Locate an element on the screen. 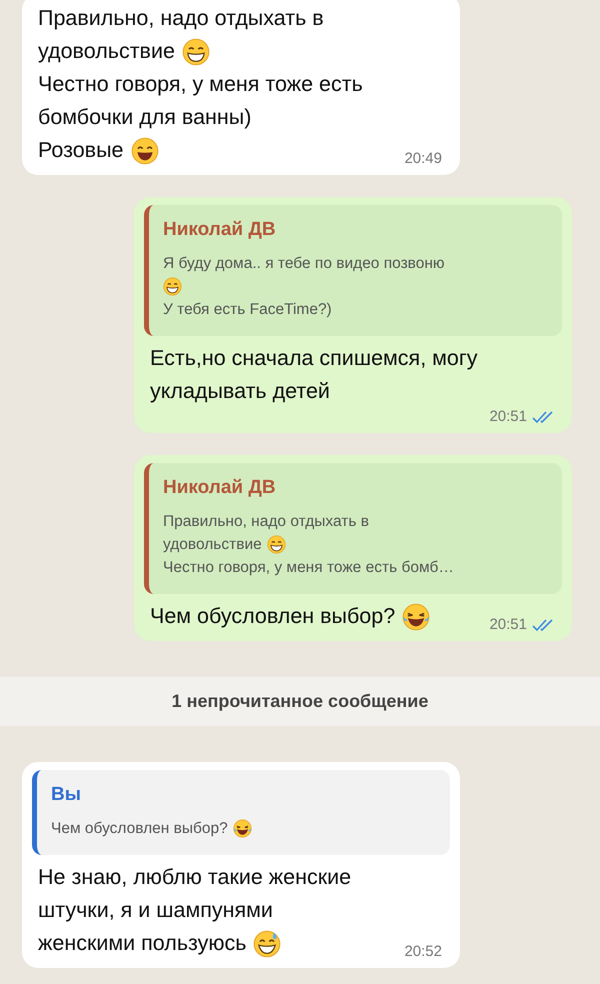  message-text: У тебя есть FaceTime?) is located at coordinates (247, 310).